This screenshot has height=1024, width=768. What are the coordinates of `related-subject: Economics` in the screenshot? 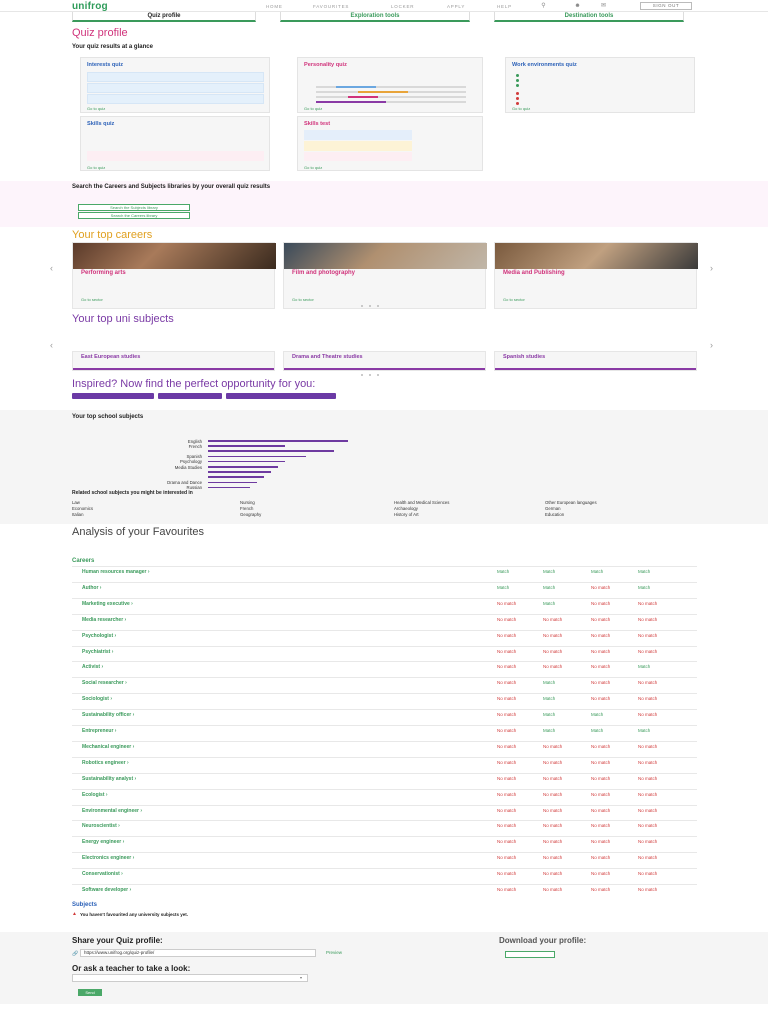 It's located at (82, 508).